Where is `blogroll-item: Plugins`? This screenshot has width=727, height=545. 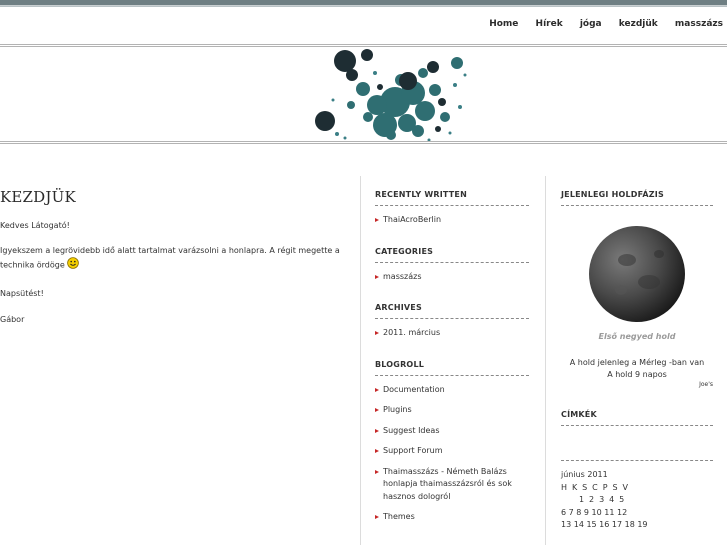 blogroll-item: Plugins is located at coordinates (452, 410).